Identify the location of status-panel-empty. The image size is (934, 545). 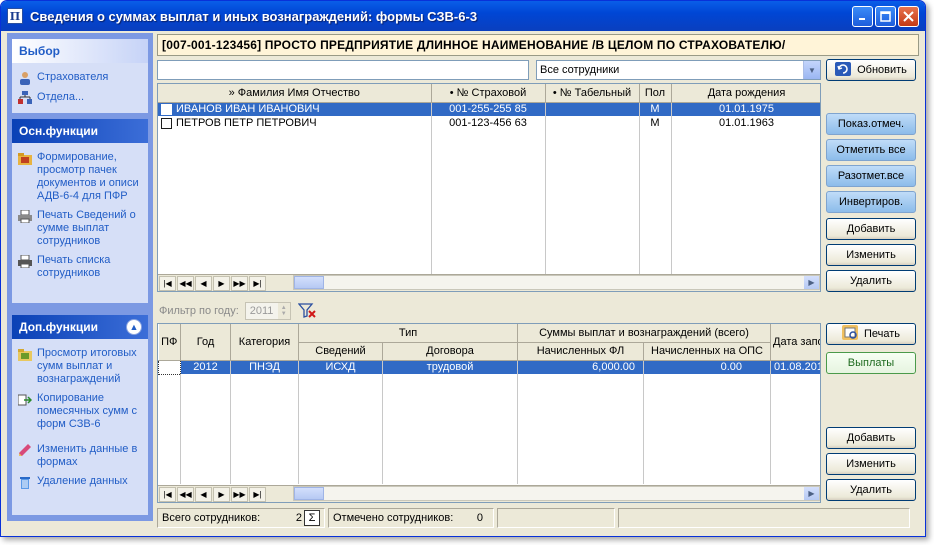
(556, 518).